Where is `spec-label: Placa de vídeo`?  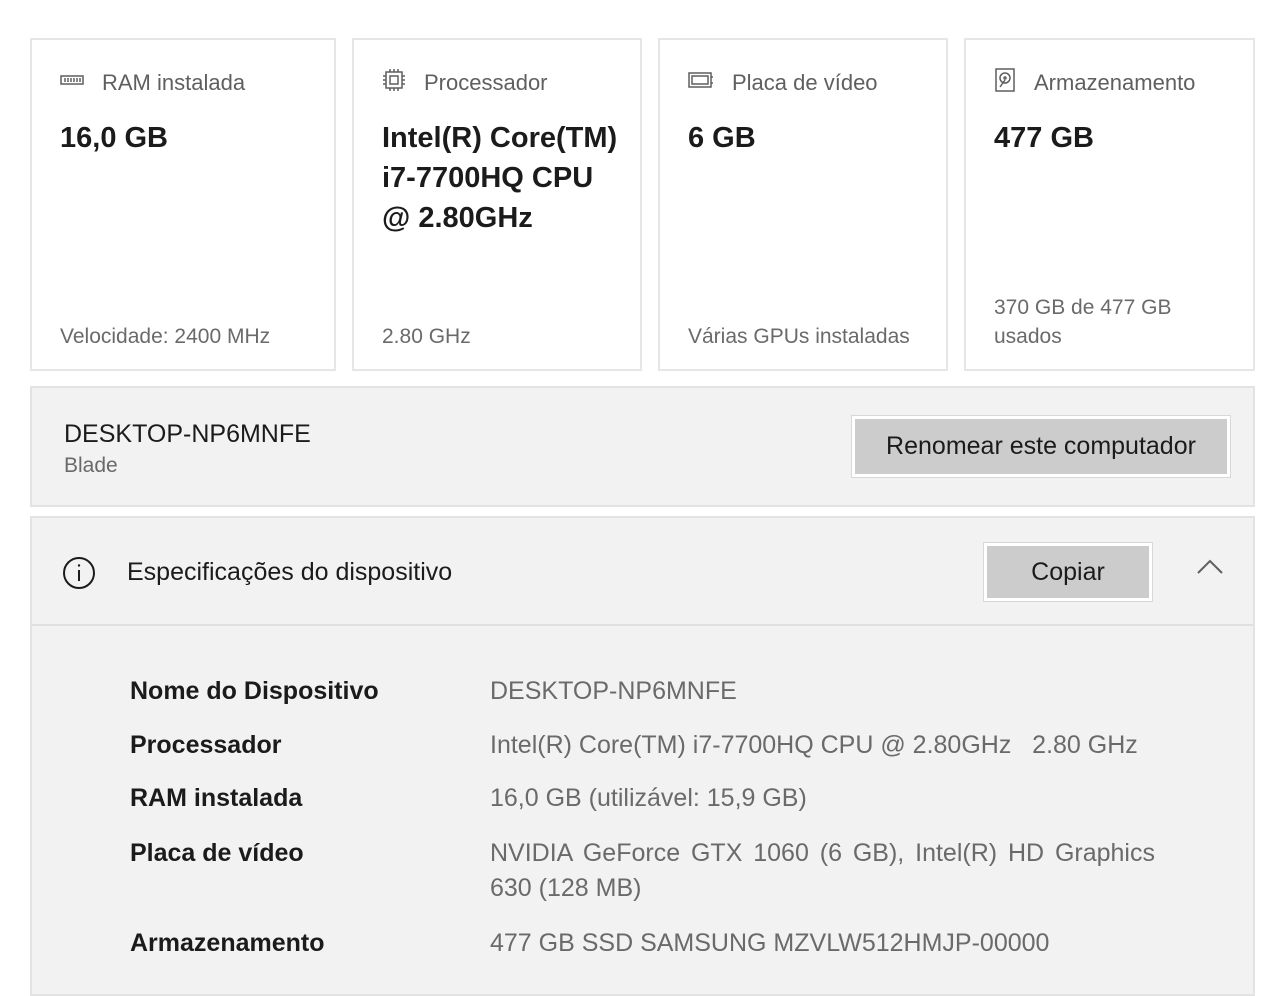 spec-label: Placa de vídeo is located at coordinates (217, 853).